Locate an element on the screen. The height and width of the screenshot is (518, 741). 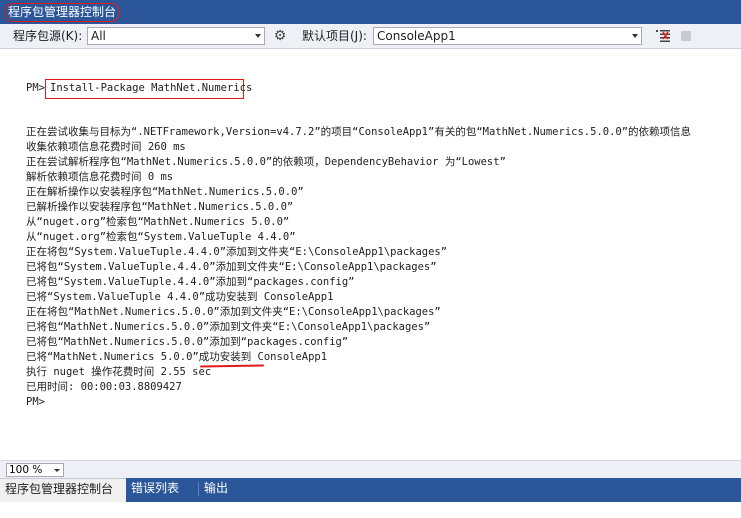
console-line: 从“nuget.org”检索包“System.ValueTuple 4.4.0” is located at coordinates (161, 237).